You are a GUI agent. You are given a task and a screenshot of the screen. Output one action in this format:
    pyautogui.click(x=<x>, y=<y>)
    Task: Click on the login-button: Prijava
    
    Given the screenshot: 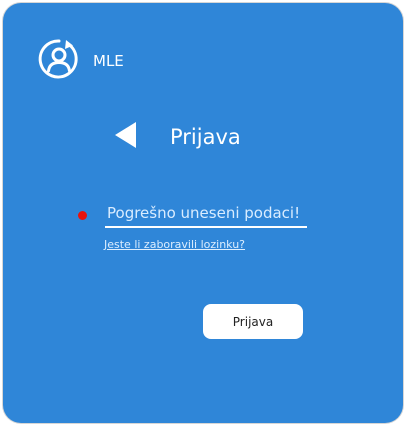 What is the action you would take?
    pyautogui.click(x=253, y=321)
    